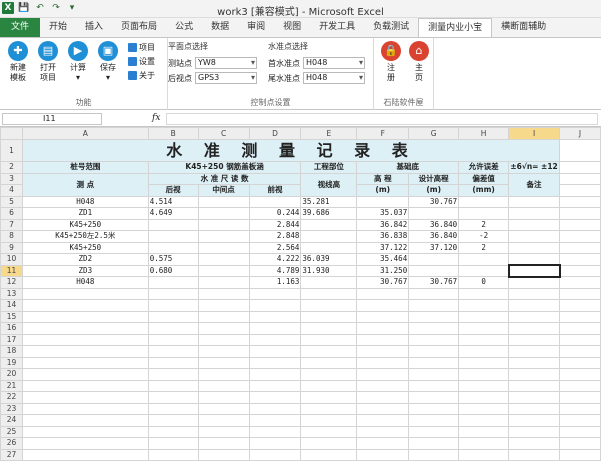 This screenshot has width=601, height=461. What do you see at coordinates (18, 62) in the screenshot?
I see `new-template-button: ✚ 新建 模板` at bounding box center [18, 62].